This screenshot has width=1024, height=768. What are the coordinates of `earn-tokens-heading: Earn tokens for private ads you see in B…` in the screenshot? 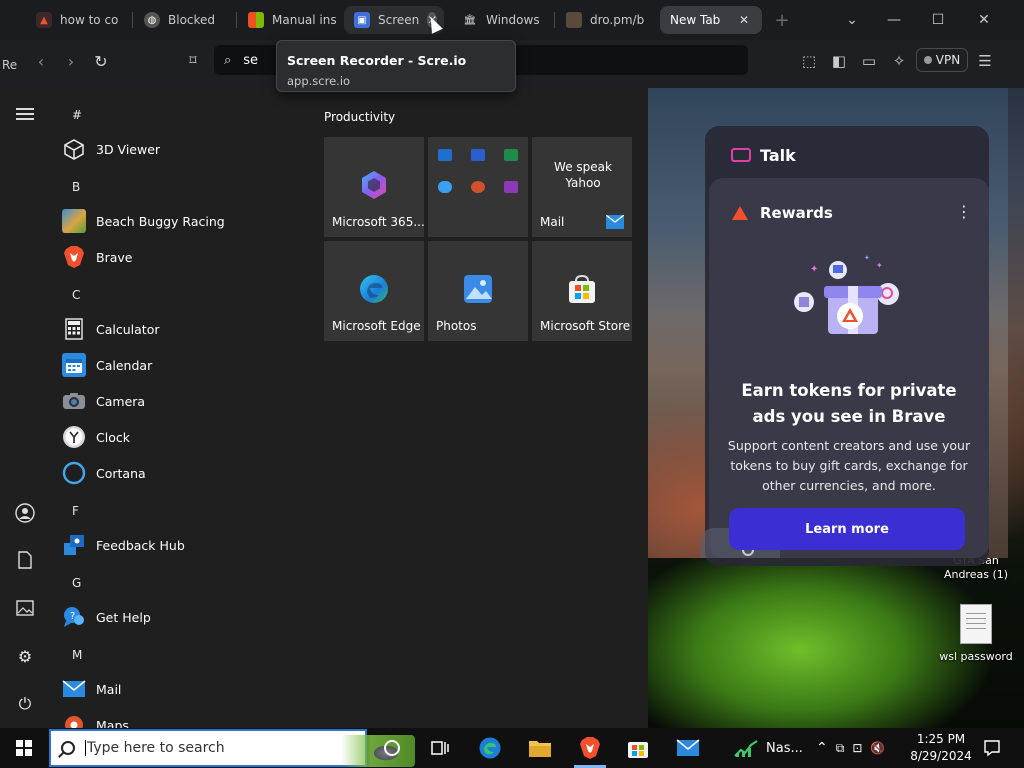 It's located at (849, 403).